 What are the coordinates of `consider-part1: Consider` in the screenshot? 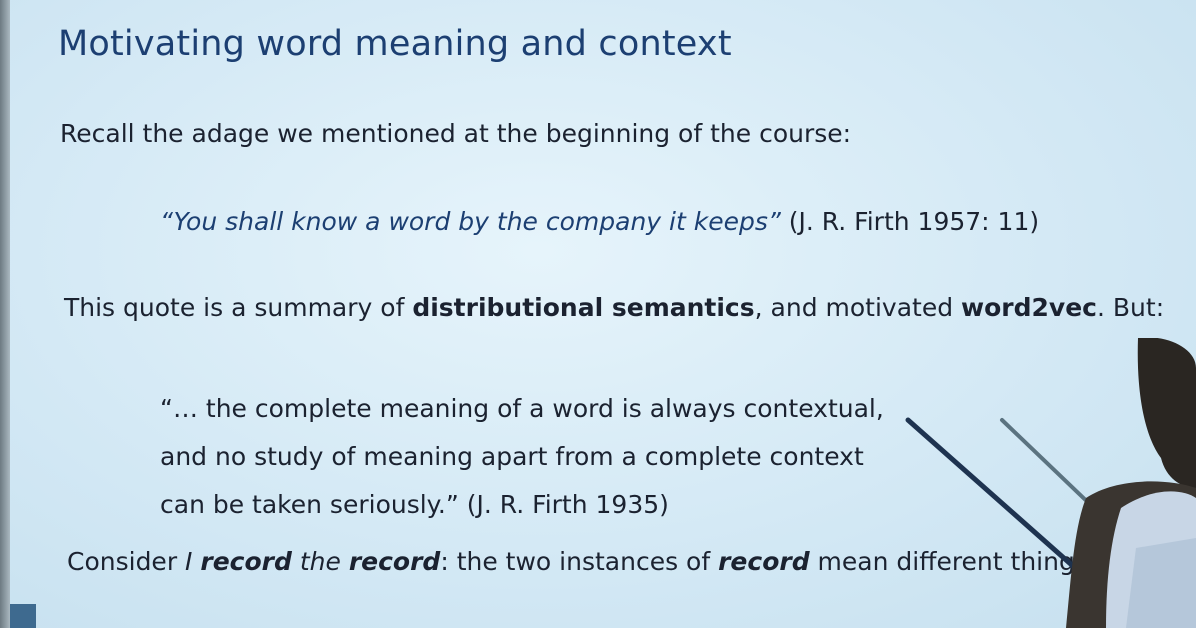 It's located at (126, 561).